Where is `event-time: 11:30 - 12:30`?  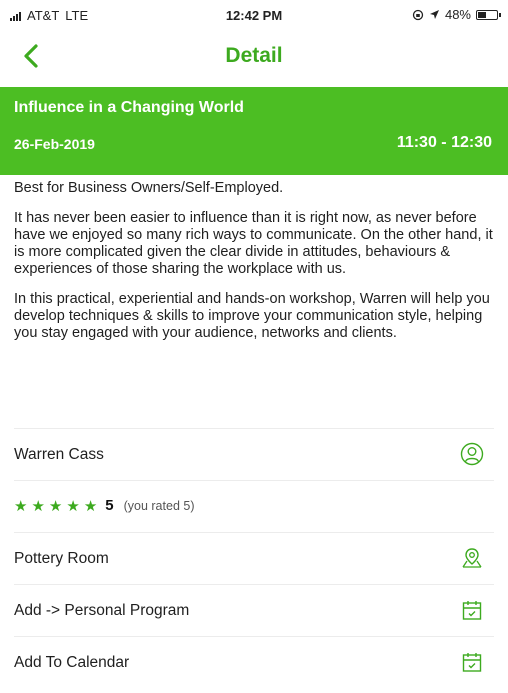 event-time: 11:30 - 12:30 is located at coordinates (444, 142).